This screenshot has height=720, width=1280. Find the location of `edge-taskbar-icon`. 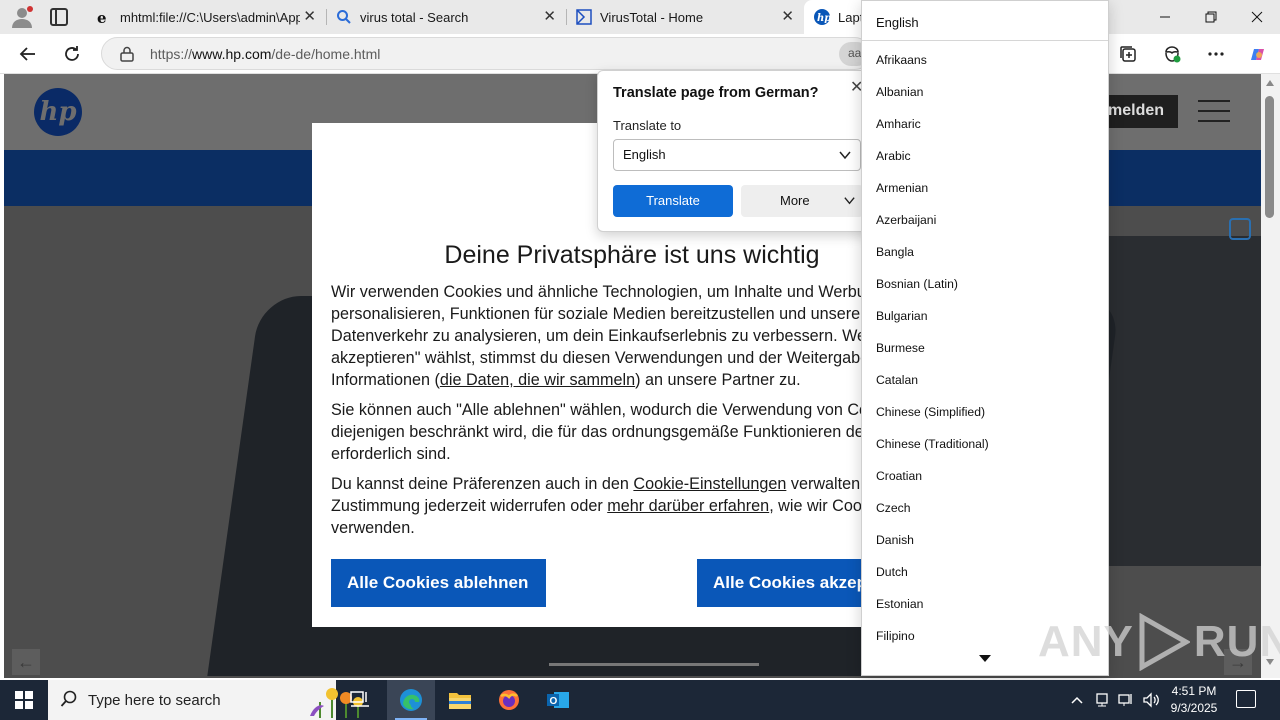

edge-taskbar-icon is located at coordinates (411, 700).